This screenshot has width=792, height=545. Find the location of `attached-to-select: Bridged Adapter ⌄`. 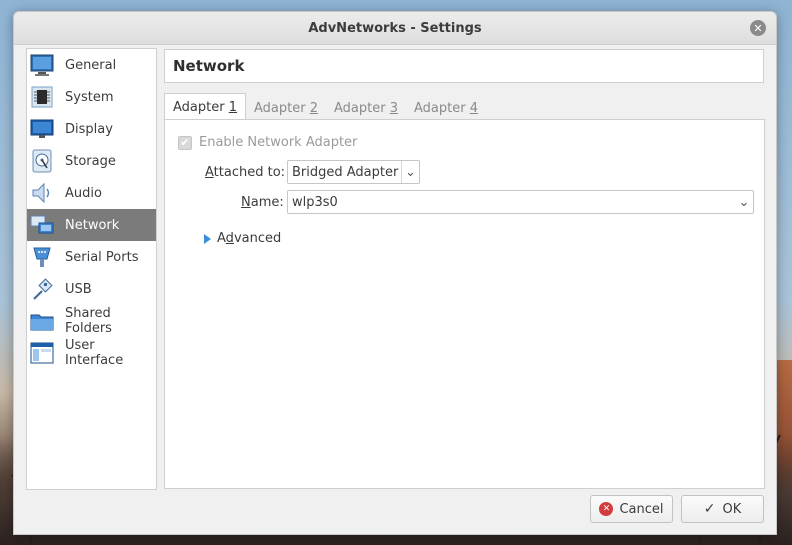

attached-to-select: Bridged Adapter ⌄ is located at coordinates (353, 172).